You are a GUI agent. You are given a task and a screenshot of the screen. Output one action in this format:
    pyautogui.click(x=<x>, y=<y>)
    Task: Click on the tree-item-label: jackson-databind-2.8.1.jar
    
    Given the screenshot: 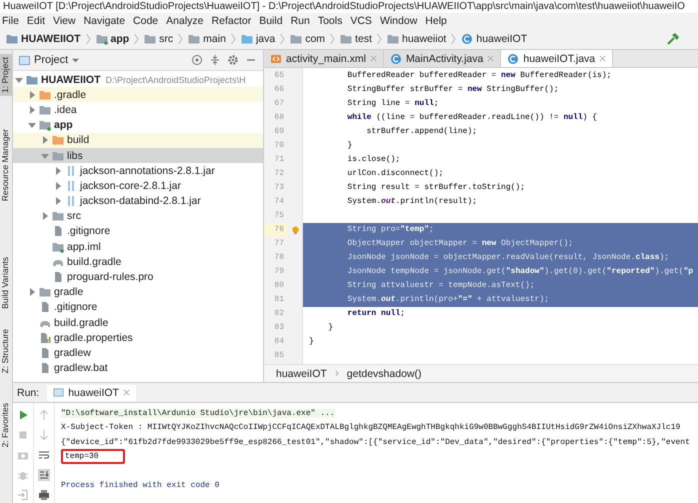 What is the action you would take?
    pyautogui.click(x=140, y=201)
    